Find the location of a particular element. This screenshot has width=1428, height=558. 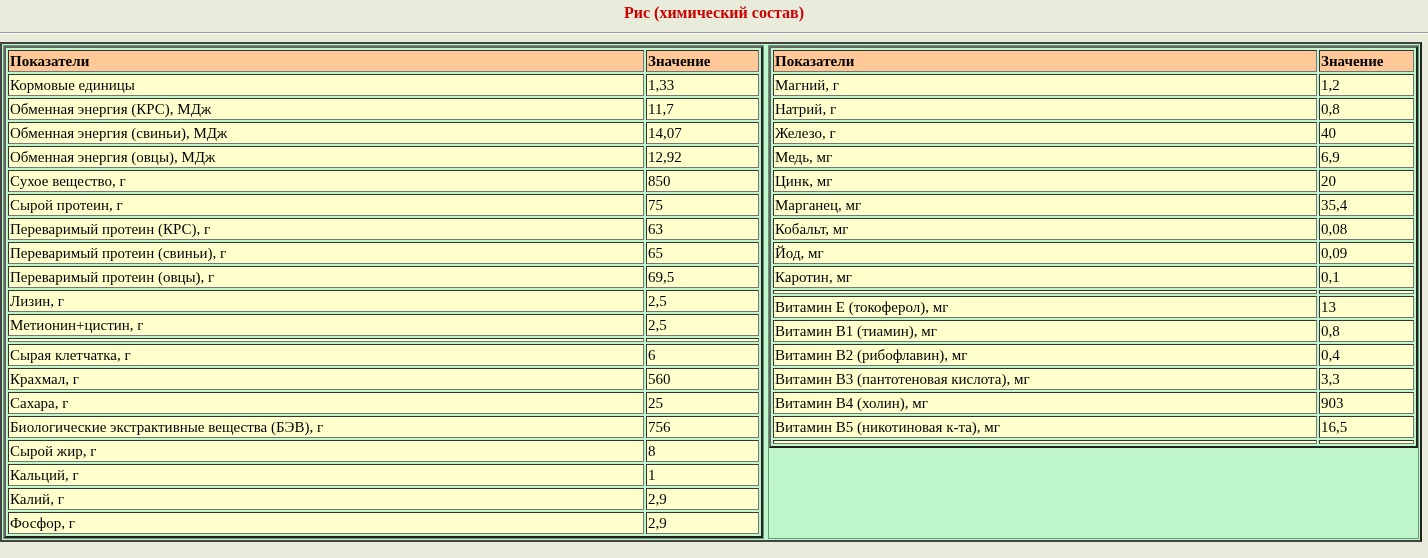

table-cell: Йод, мг is located at coordinates (1045, 253).